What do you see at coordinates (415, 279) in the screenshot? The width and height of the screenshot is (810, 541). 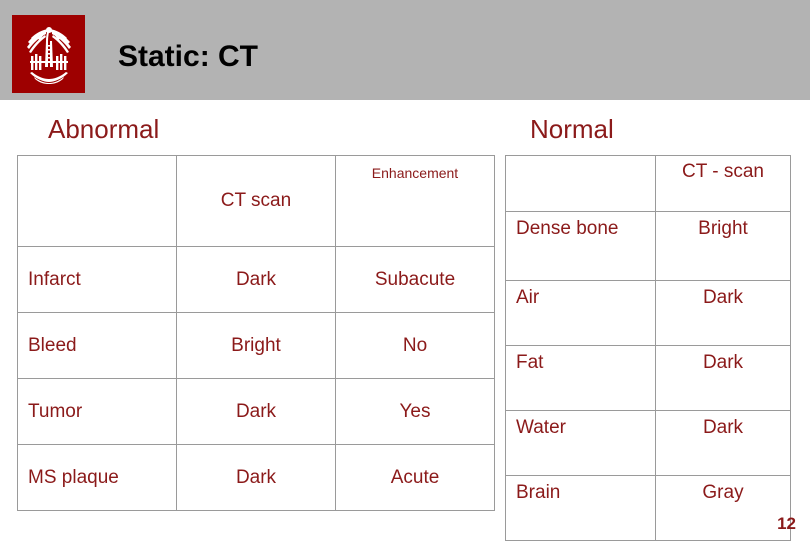 I see `cell-infarct-enhancement: Subacute` at bounding box center [415, 279].